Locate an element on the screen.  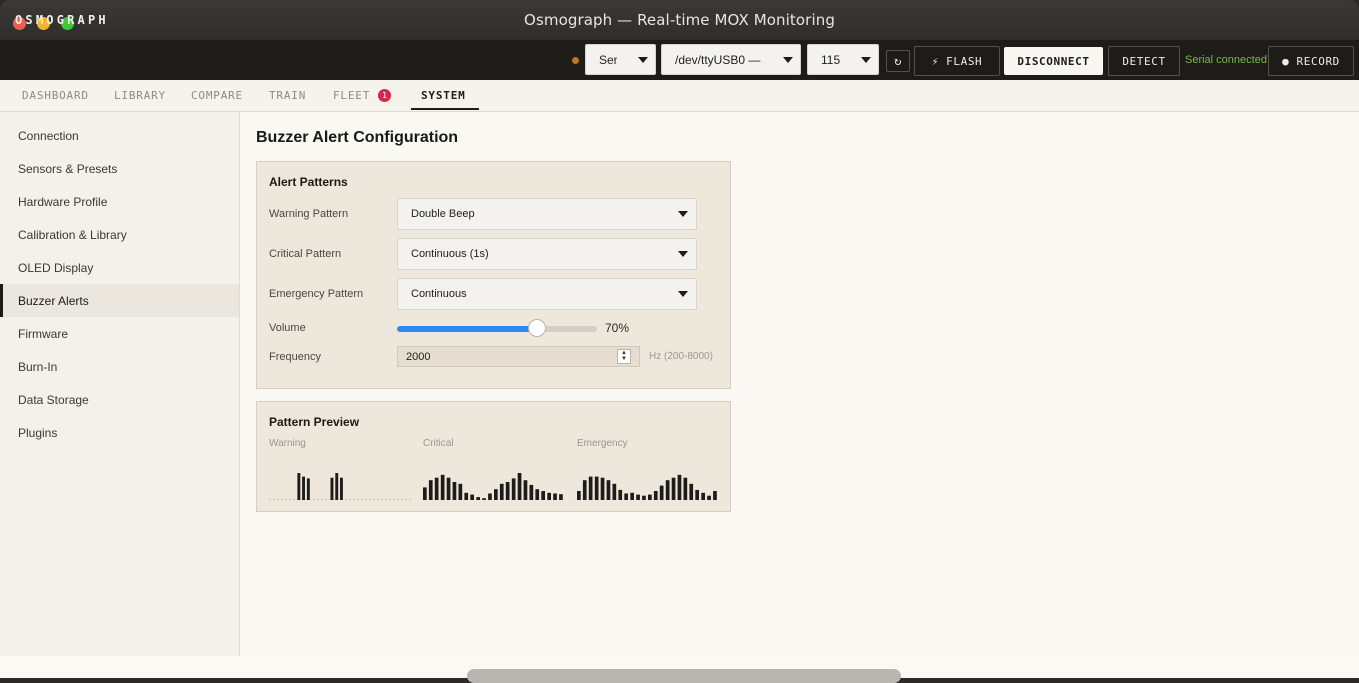
frequency-hint: Hz (200-8000) is located at coordinates (681, 356).